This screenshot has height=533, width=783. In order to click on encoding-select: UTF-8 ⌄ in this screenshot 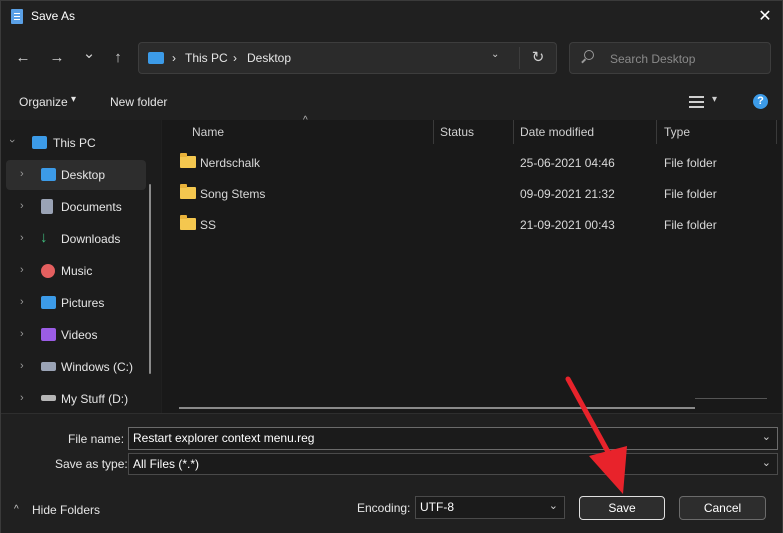, I will do `click(490, 507)`.